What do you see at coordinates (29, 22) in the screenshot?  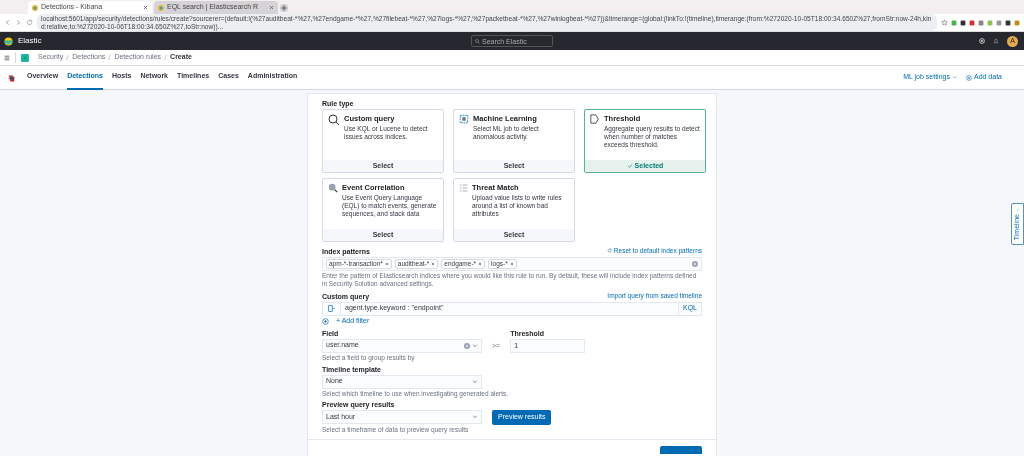 I see `reload-icon` at bounding box center [29, 22].